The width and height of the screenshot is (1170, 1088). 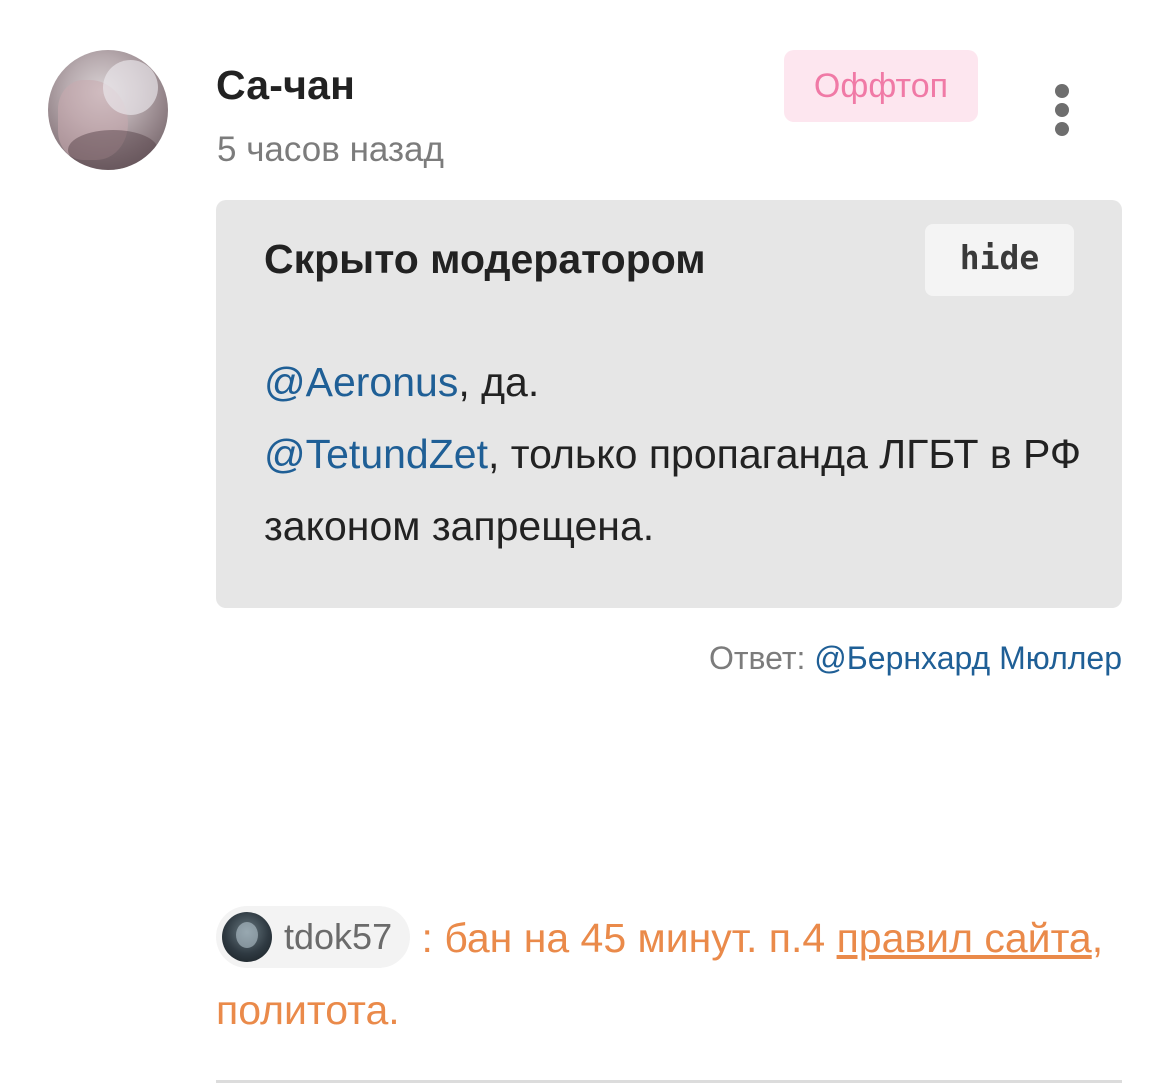 What do you see at coordinates (635, 938) in the screenshot?
I see `moderator-note-text: бан на 45 минут. п.4` at bounding box center [635, 938].